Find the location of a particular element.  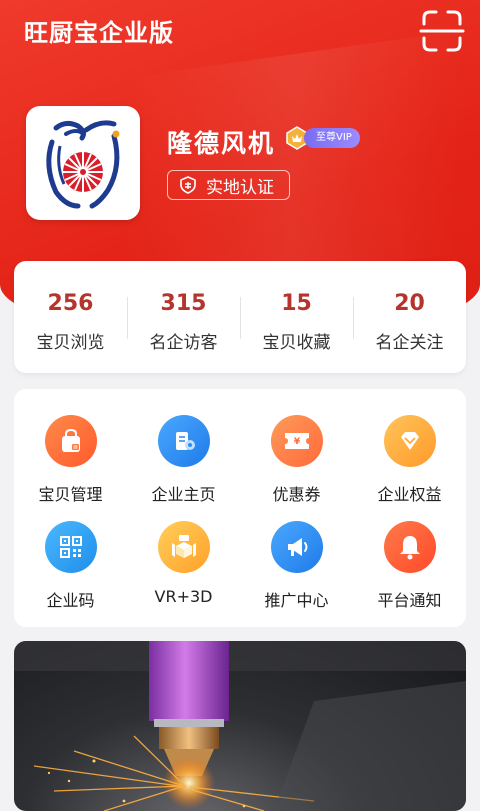

scan-icon is located at coordinates (442, 31).